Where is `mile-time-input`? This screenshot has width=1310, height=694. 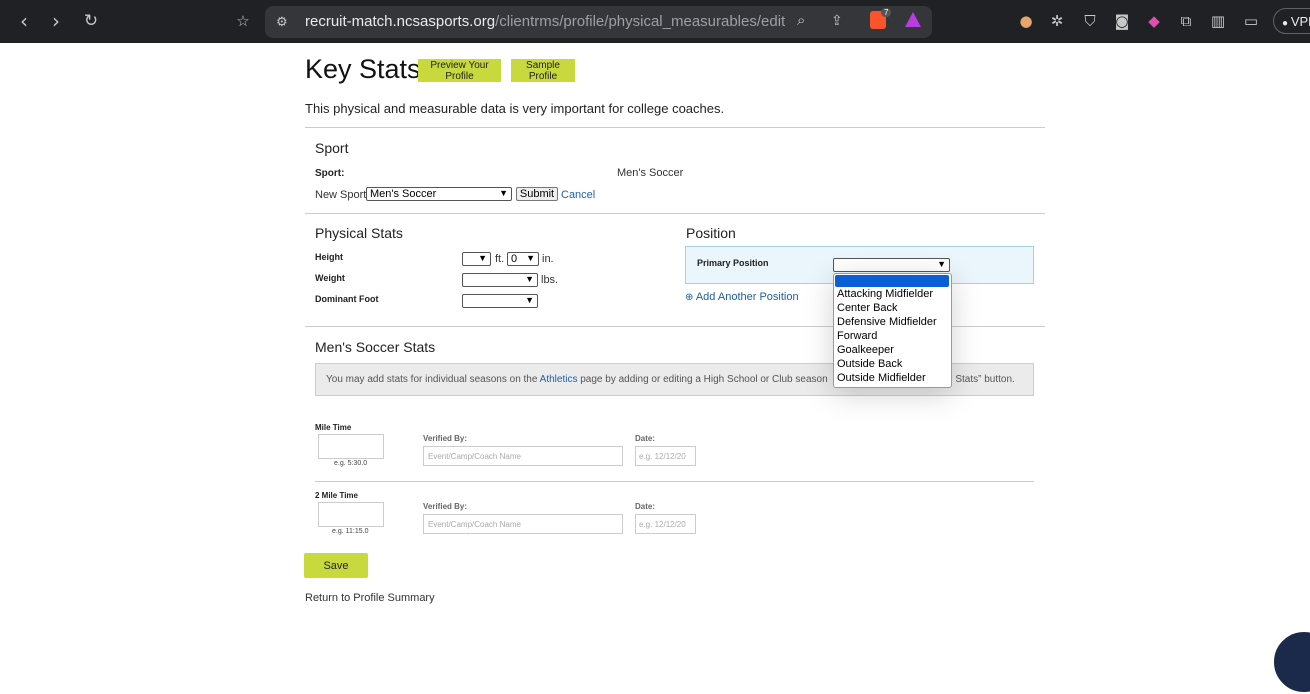 mile-time-input is located at coordinates (351, 446).